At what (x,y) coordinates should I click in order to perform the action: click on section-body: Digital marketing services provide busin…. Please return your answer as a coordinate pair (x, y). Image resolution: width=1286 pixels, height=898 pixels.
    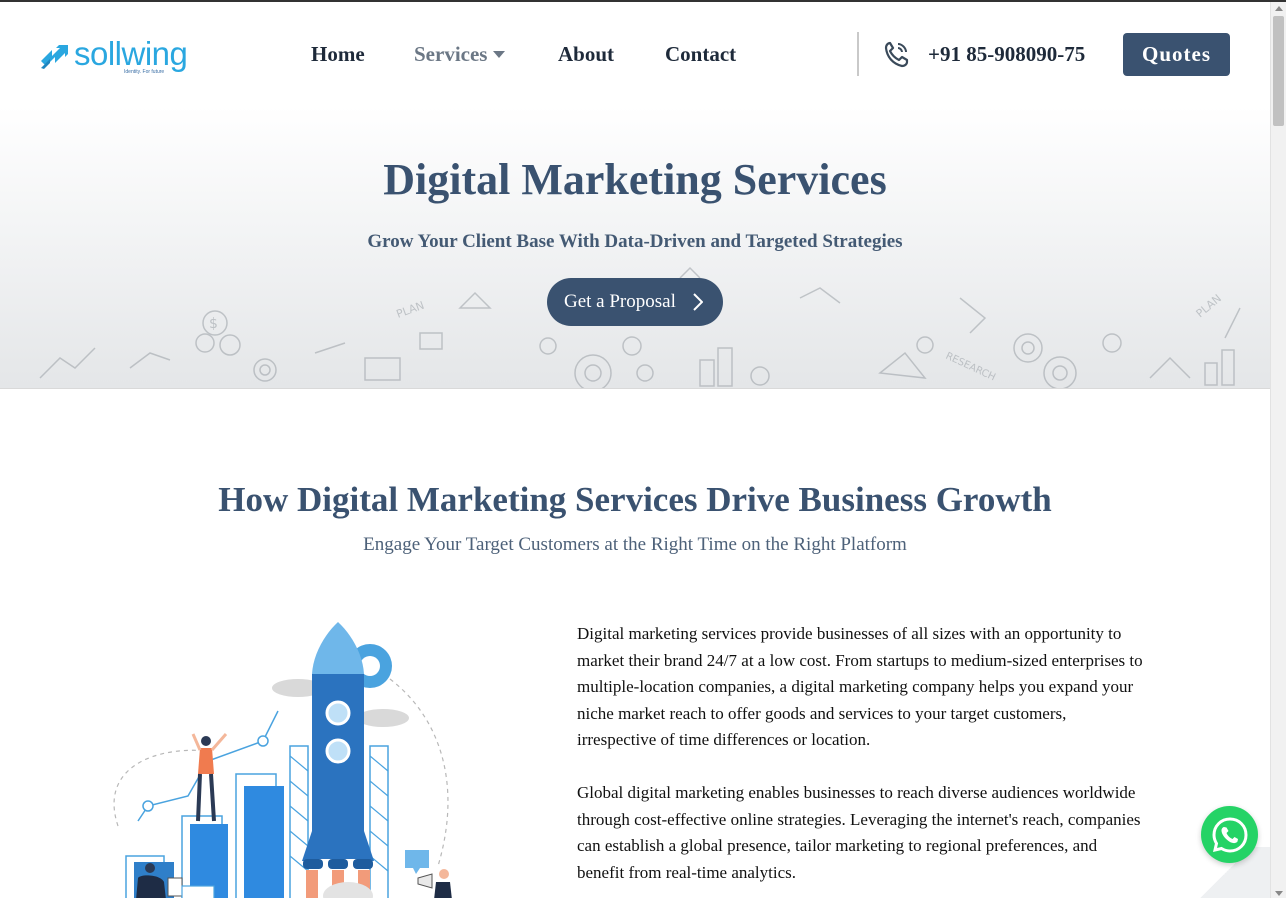
    Looking at the image, I should click on (862, 759).